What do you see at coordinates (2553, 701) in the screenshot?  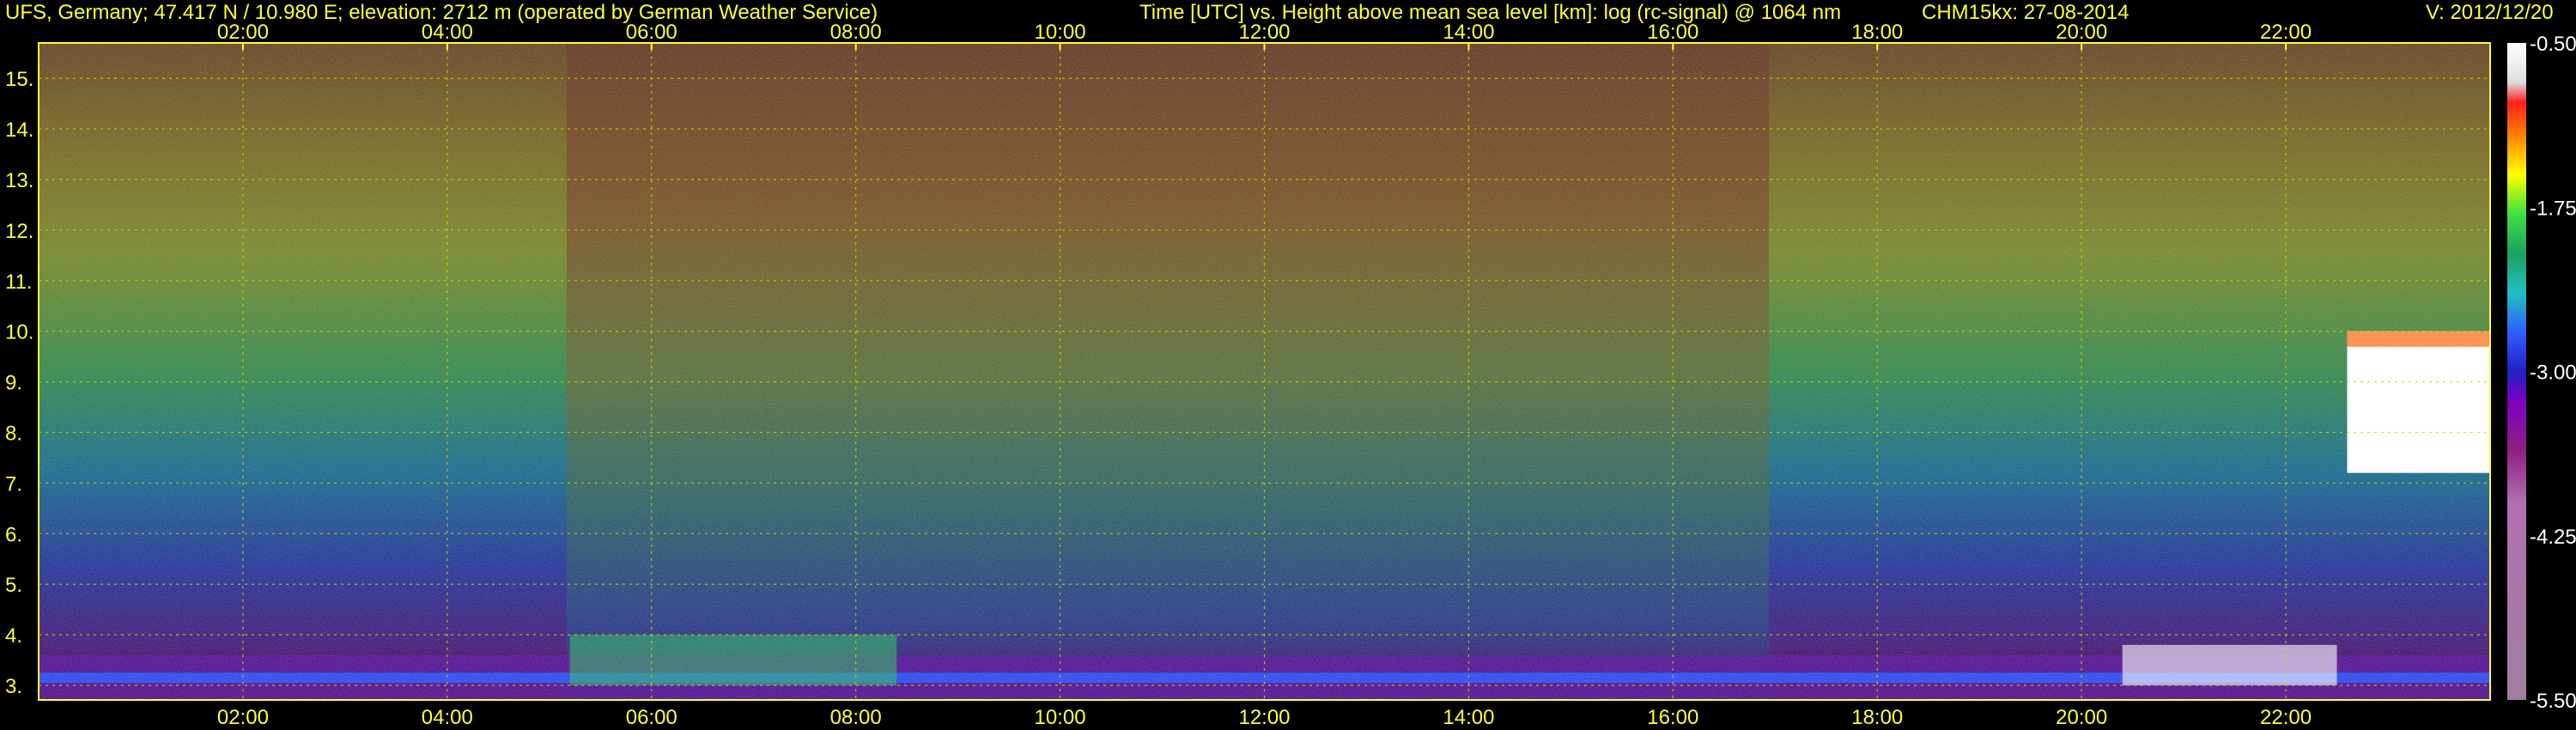 I see `colorbar-tick-label: -5.50` at bounding box center [2553, 701].